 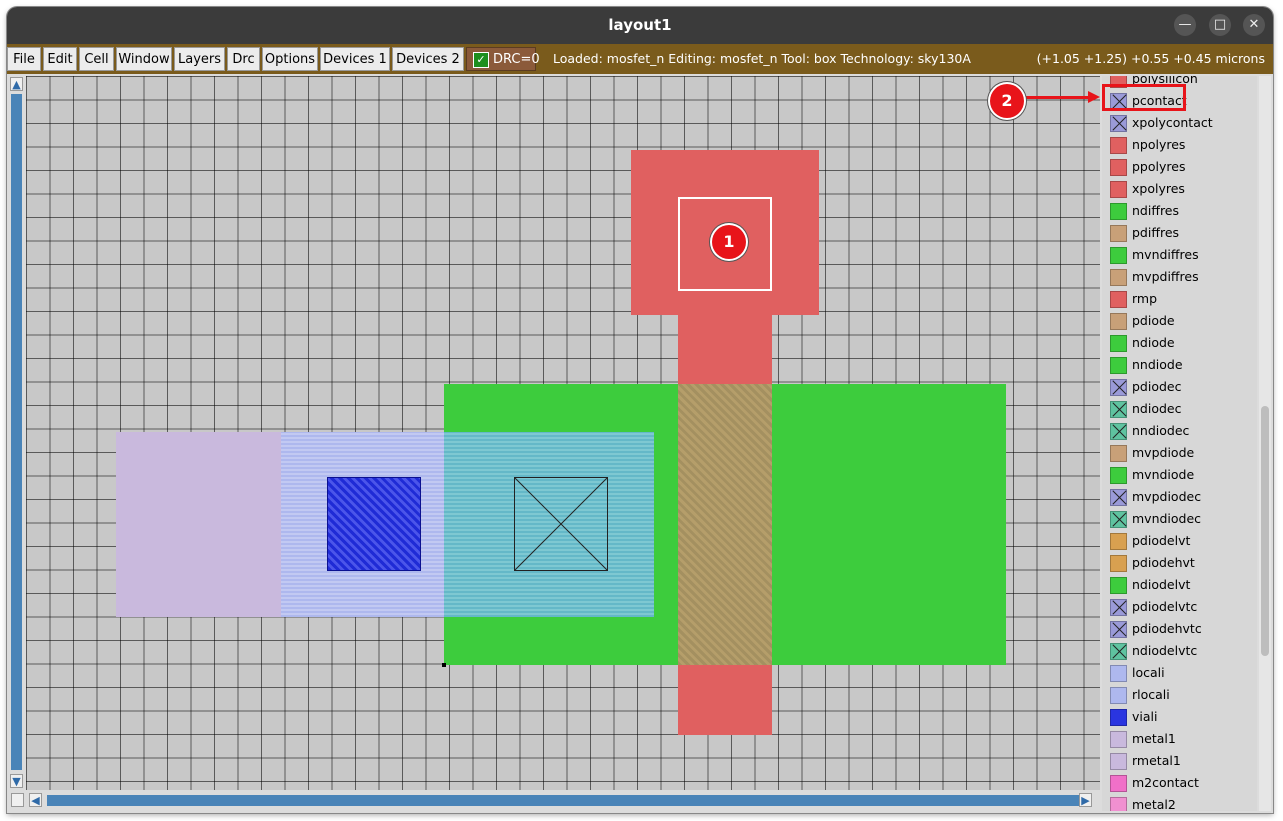 What do you see at coordinates (1179, 783) in the screenshot?
I see `layer-item-m2contact: m2contact` at bounding box center [1179, 783].